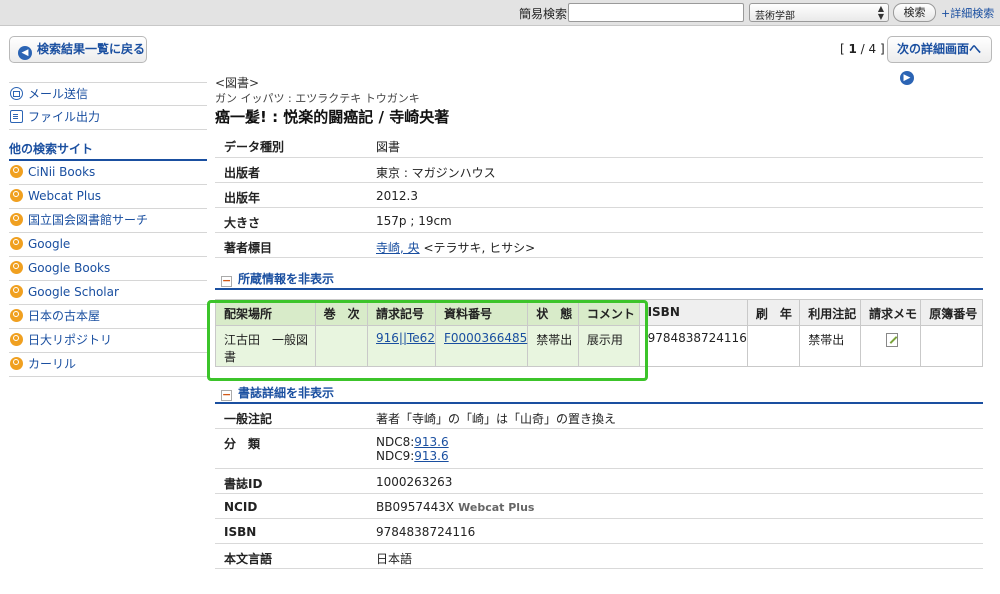 Image resolution: width=1000 pixels, height=594 pixels. Describe the element at coordinates (599, 220) in the screenshot. I see `table-row: 大きさ 157p ; 19cm` at that location.